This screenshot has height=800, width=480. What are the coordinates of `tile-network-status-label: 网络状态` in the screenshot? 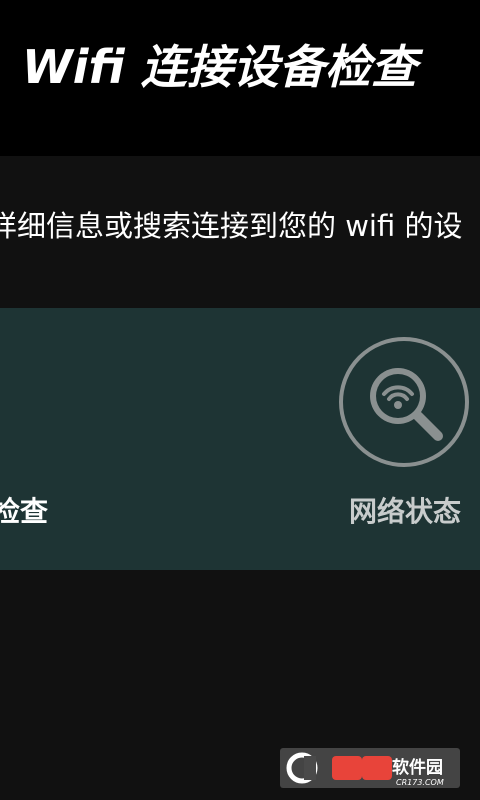 It's located at (405, 512).